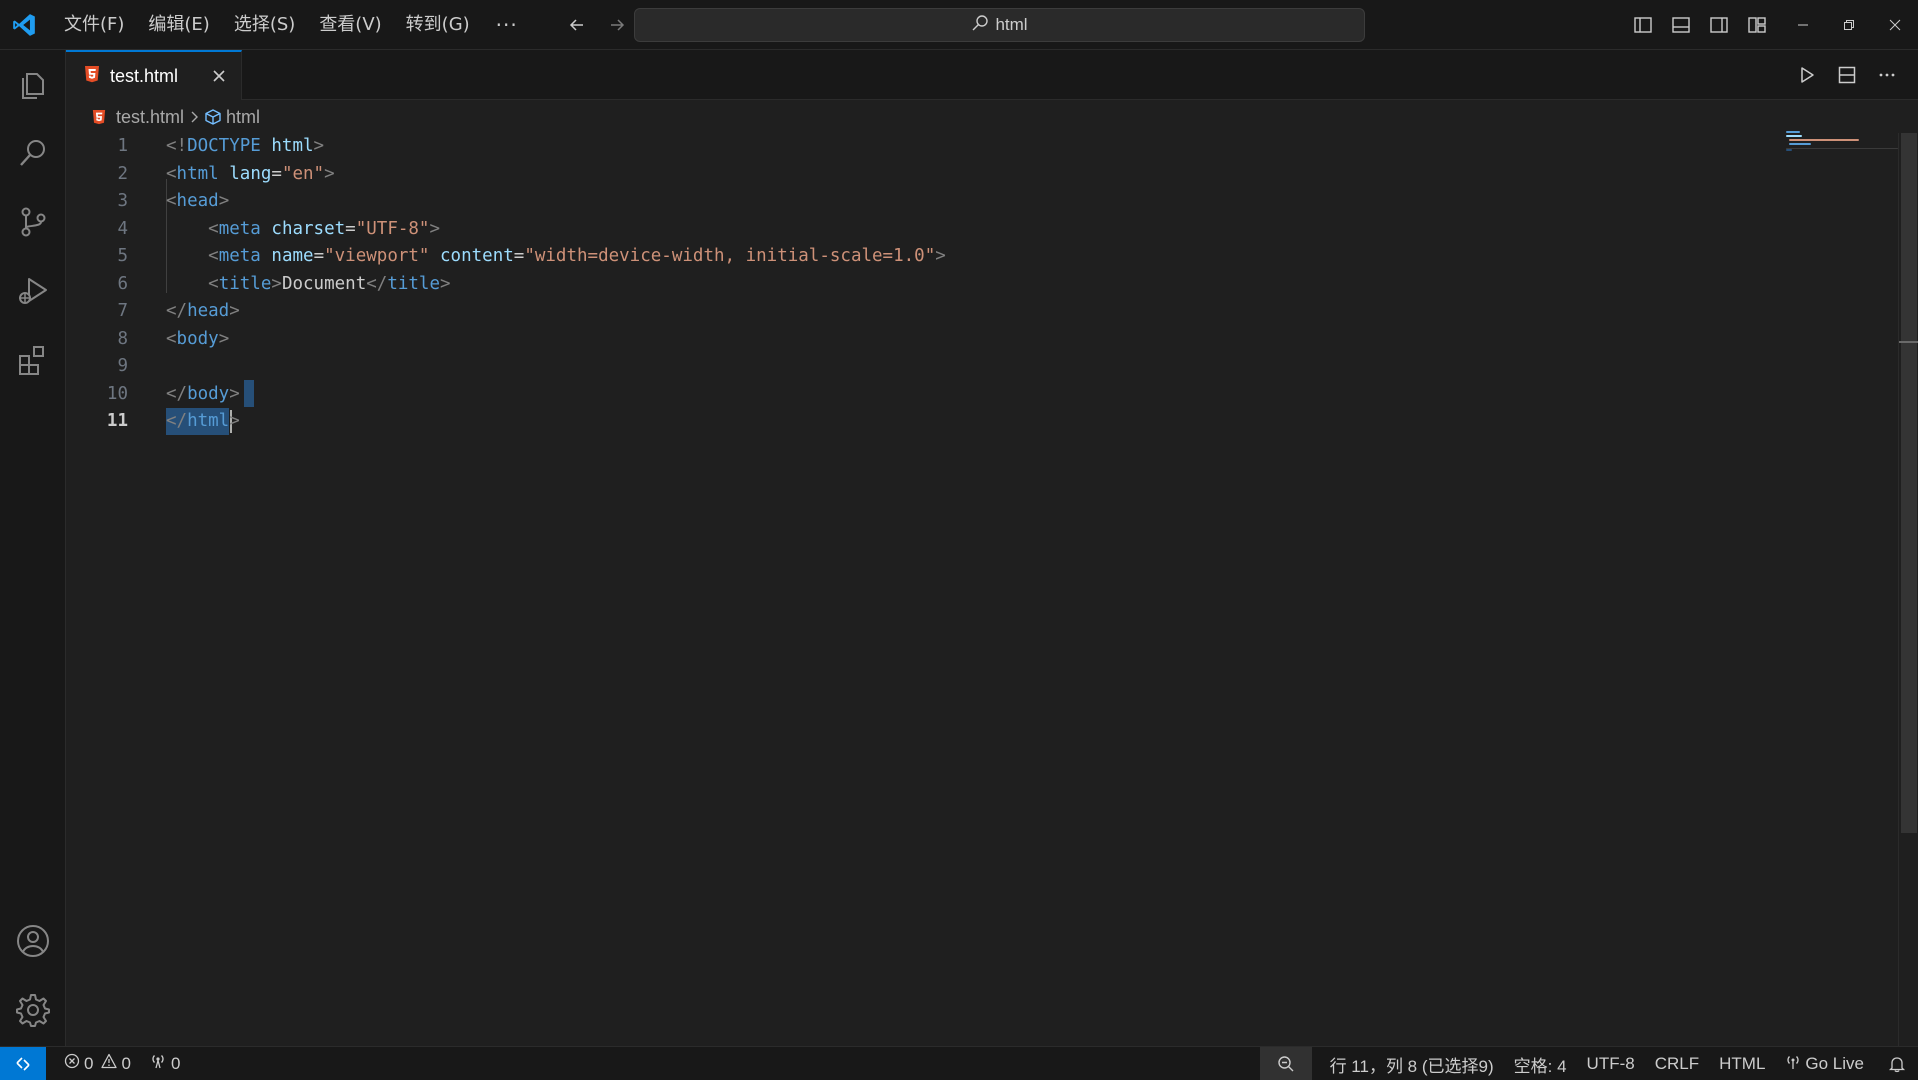  I want to click on ports-indicator: 0, so click(164, 1063).